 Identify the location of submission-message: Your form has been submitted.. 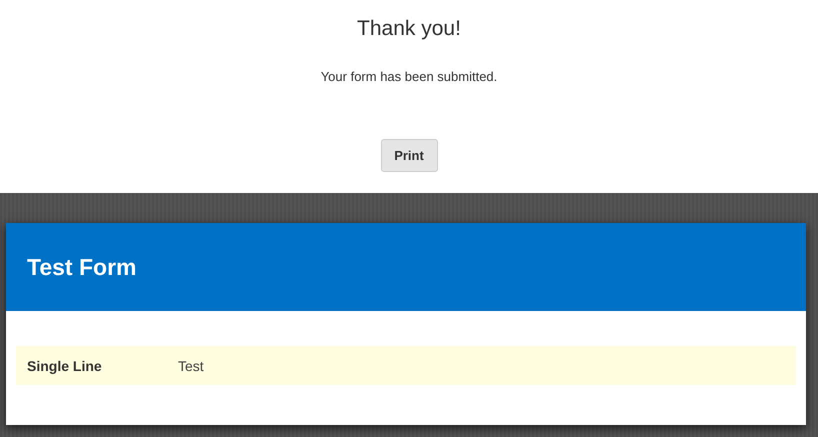
(409, 76).